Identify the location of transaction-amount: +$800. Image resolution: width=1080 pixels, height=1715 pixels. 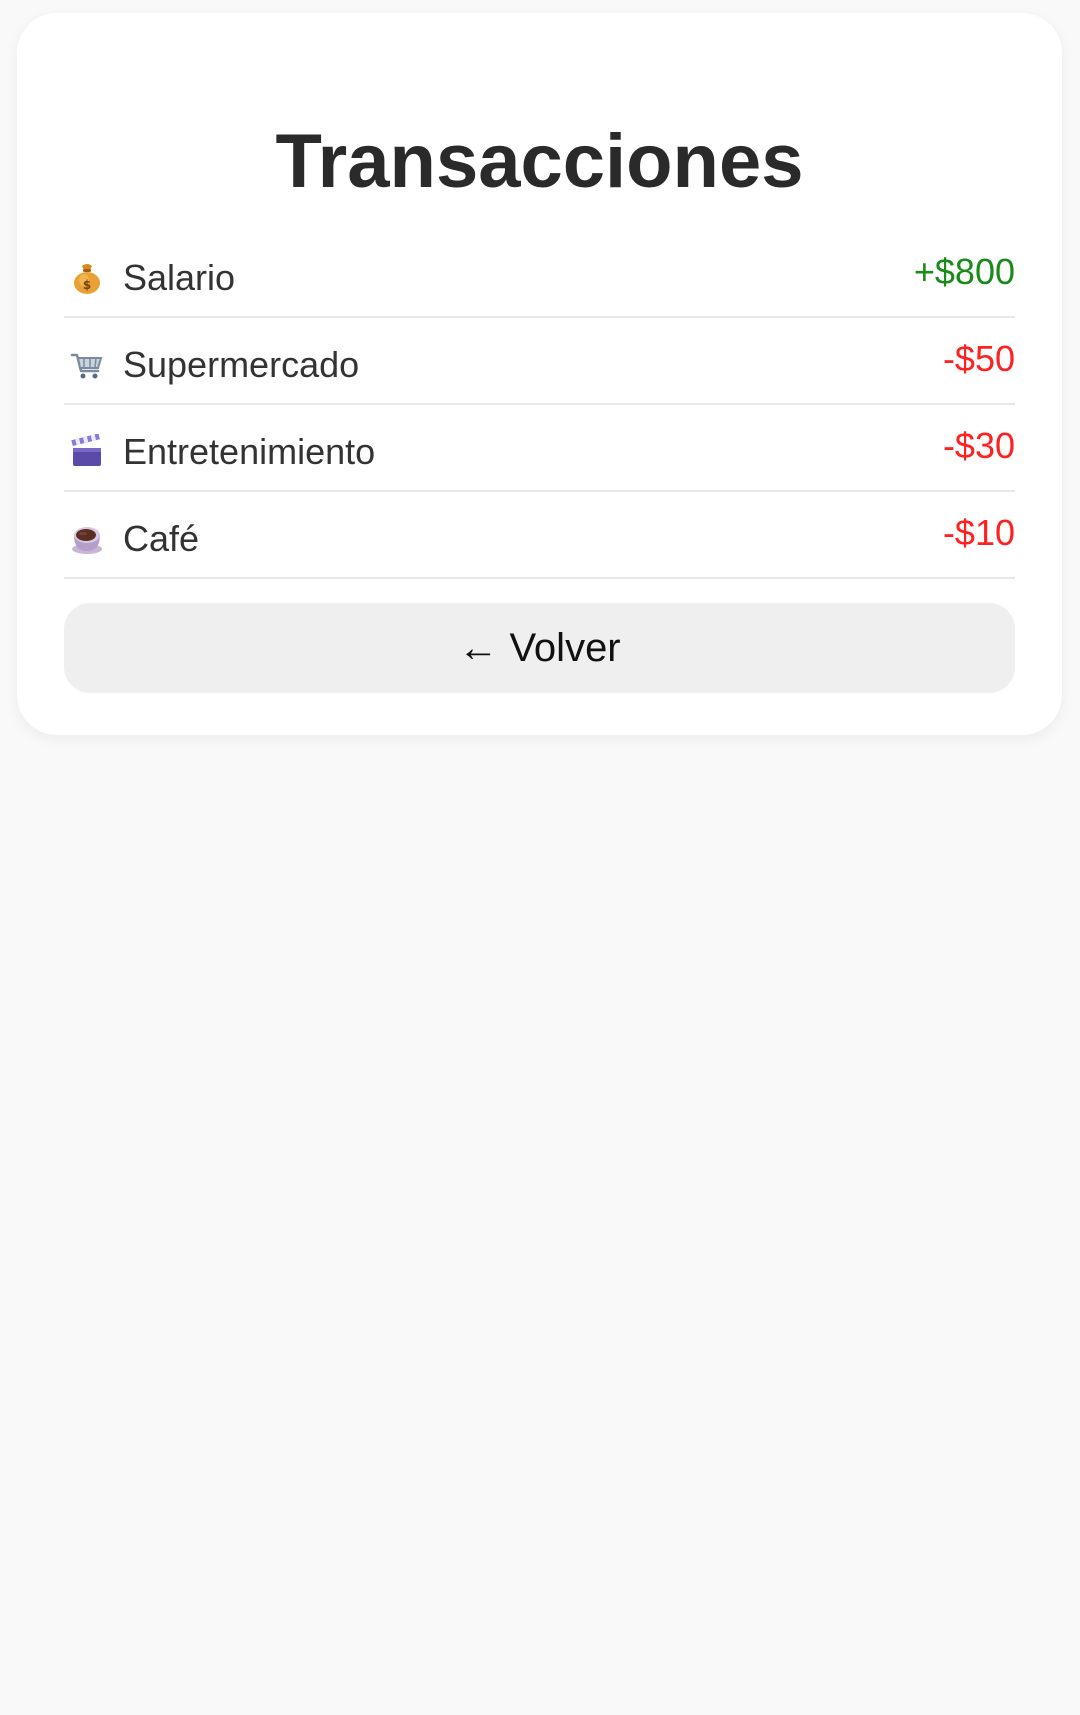
(964, 271).